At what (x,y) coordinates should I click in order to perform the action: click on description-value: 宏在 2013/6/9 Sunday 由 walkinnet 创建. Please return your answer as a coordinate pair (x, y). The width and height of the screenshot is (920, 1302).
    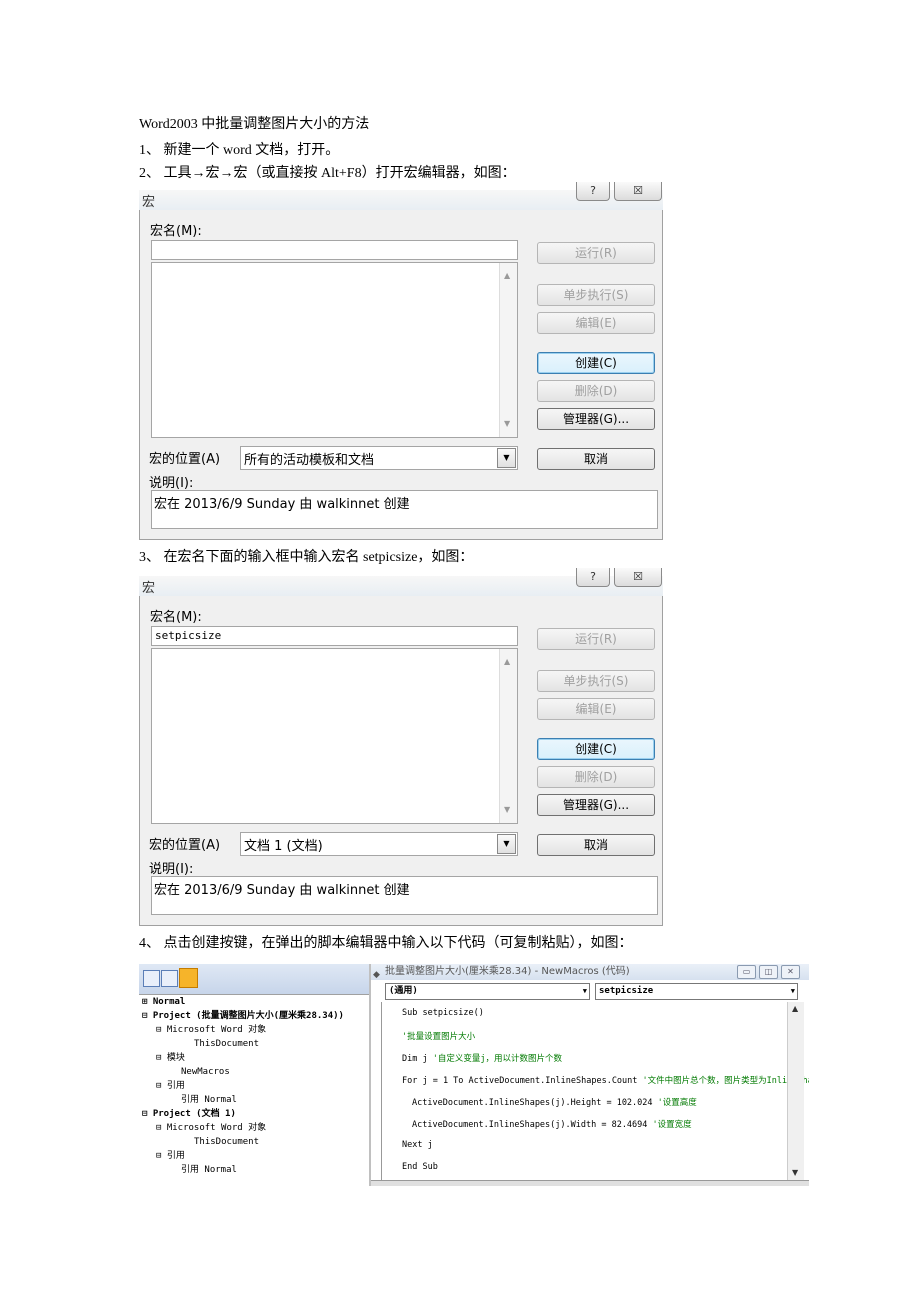
    Looking at the image, I should click on (282, 890).